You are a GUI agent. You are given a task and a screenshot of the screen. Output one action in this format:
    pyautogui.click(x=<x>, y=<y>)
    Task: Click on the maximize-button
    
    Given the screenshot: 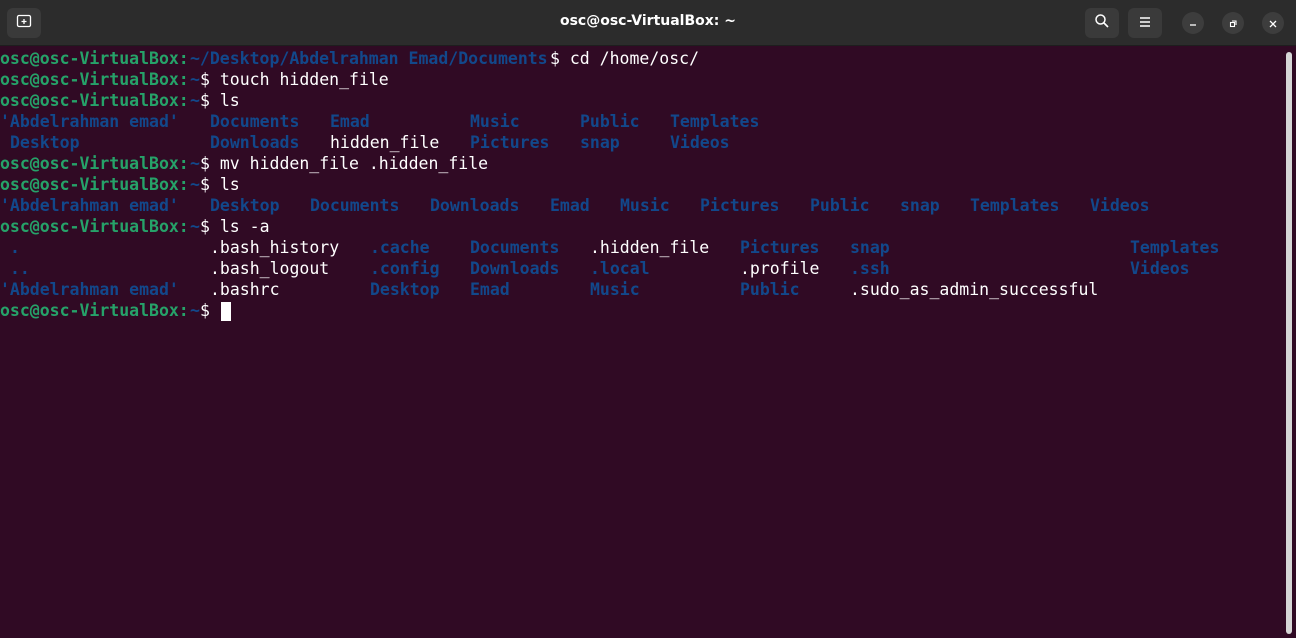 What is the action you would take?
    pyautogui.click(x=1233, y=23)
    